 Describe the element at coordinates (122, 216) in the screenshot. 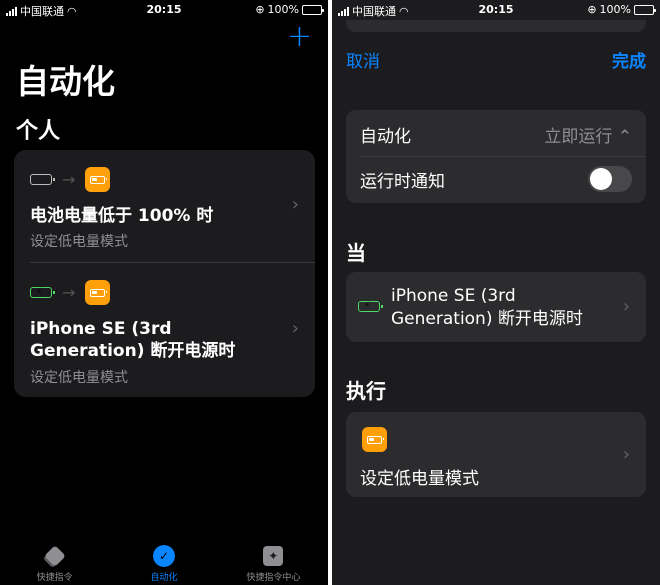

I see `automation-title: 电池电量低于 100% 时` at that location.